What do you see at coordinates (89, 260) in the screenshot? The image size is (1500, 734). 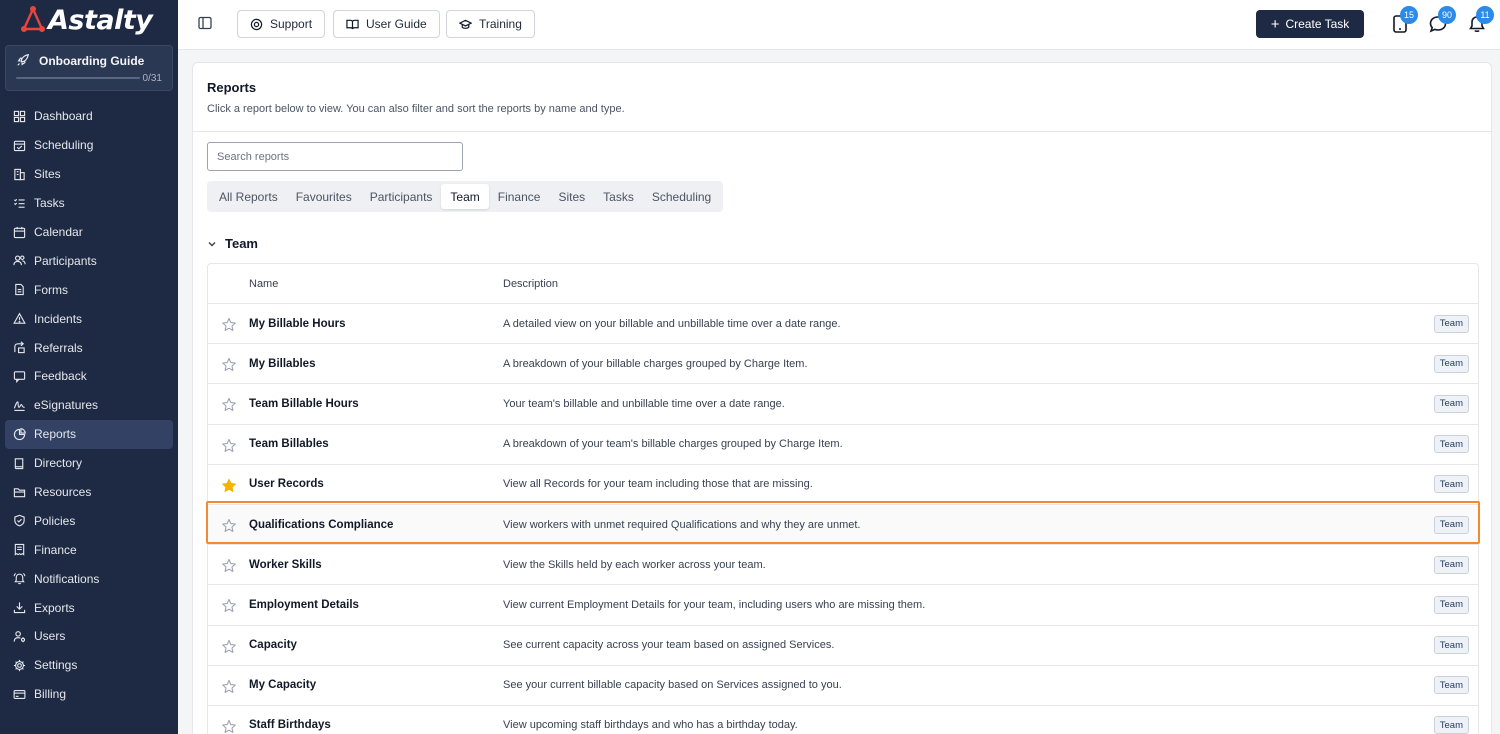 I see `sidebar-item-participants: Participants` at bounding box center [89, 260].